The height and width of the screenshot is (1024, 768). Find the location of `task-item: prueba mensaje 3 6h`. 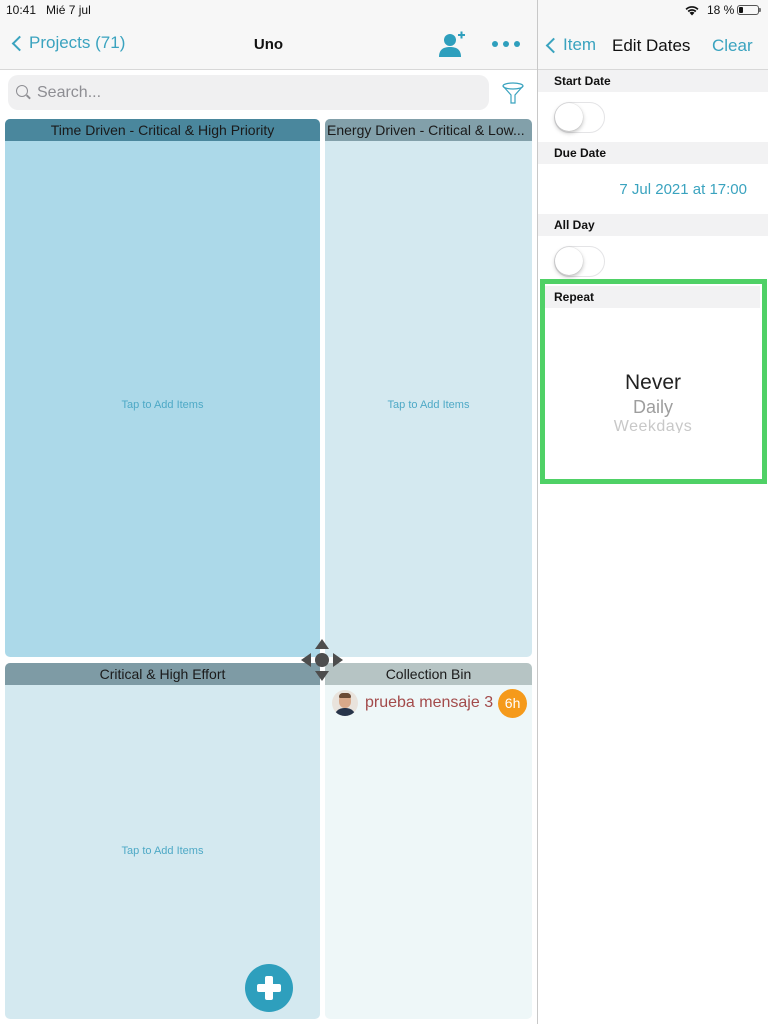

task-item: prueba mensaje 3 6h is located at coordinates (431, 703).